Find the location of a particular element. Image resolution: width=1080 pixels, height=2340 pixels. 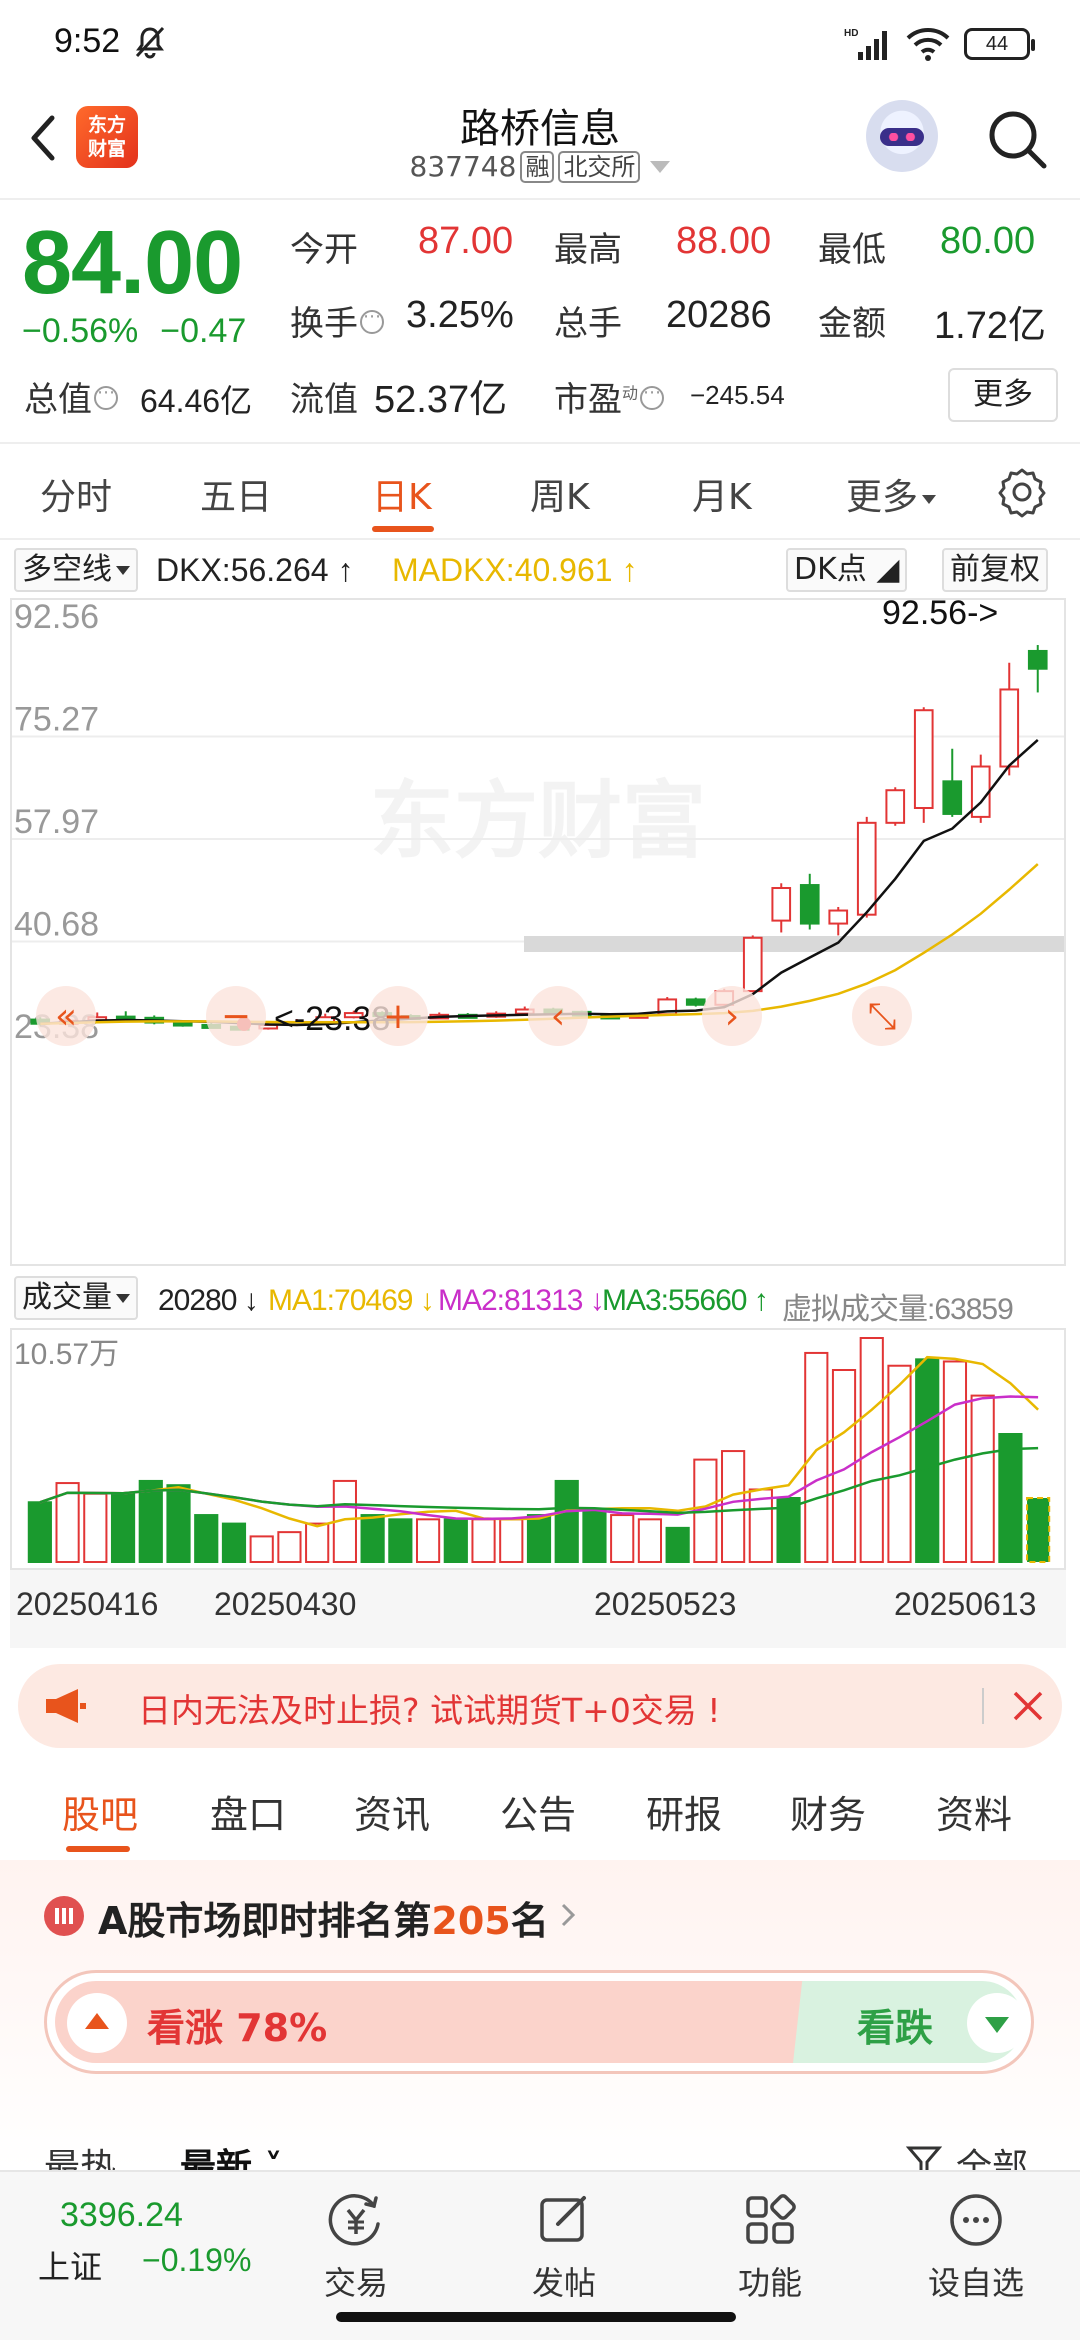

tab-more: 更多 is located at coordinates (891, 494).